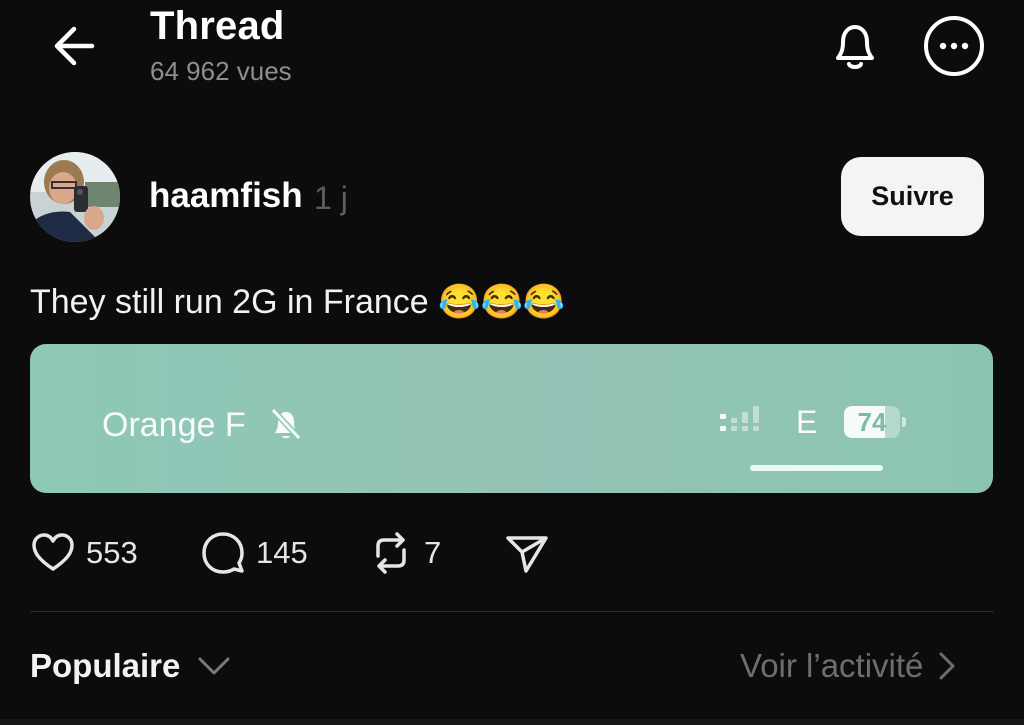 The height and width of the screenshot is (725, 1024). I want to click on battery-icon: 74, so click(875, 422).